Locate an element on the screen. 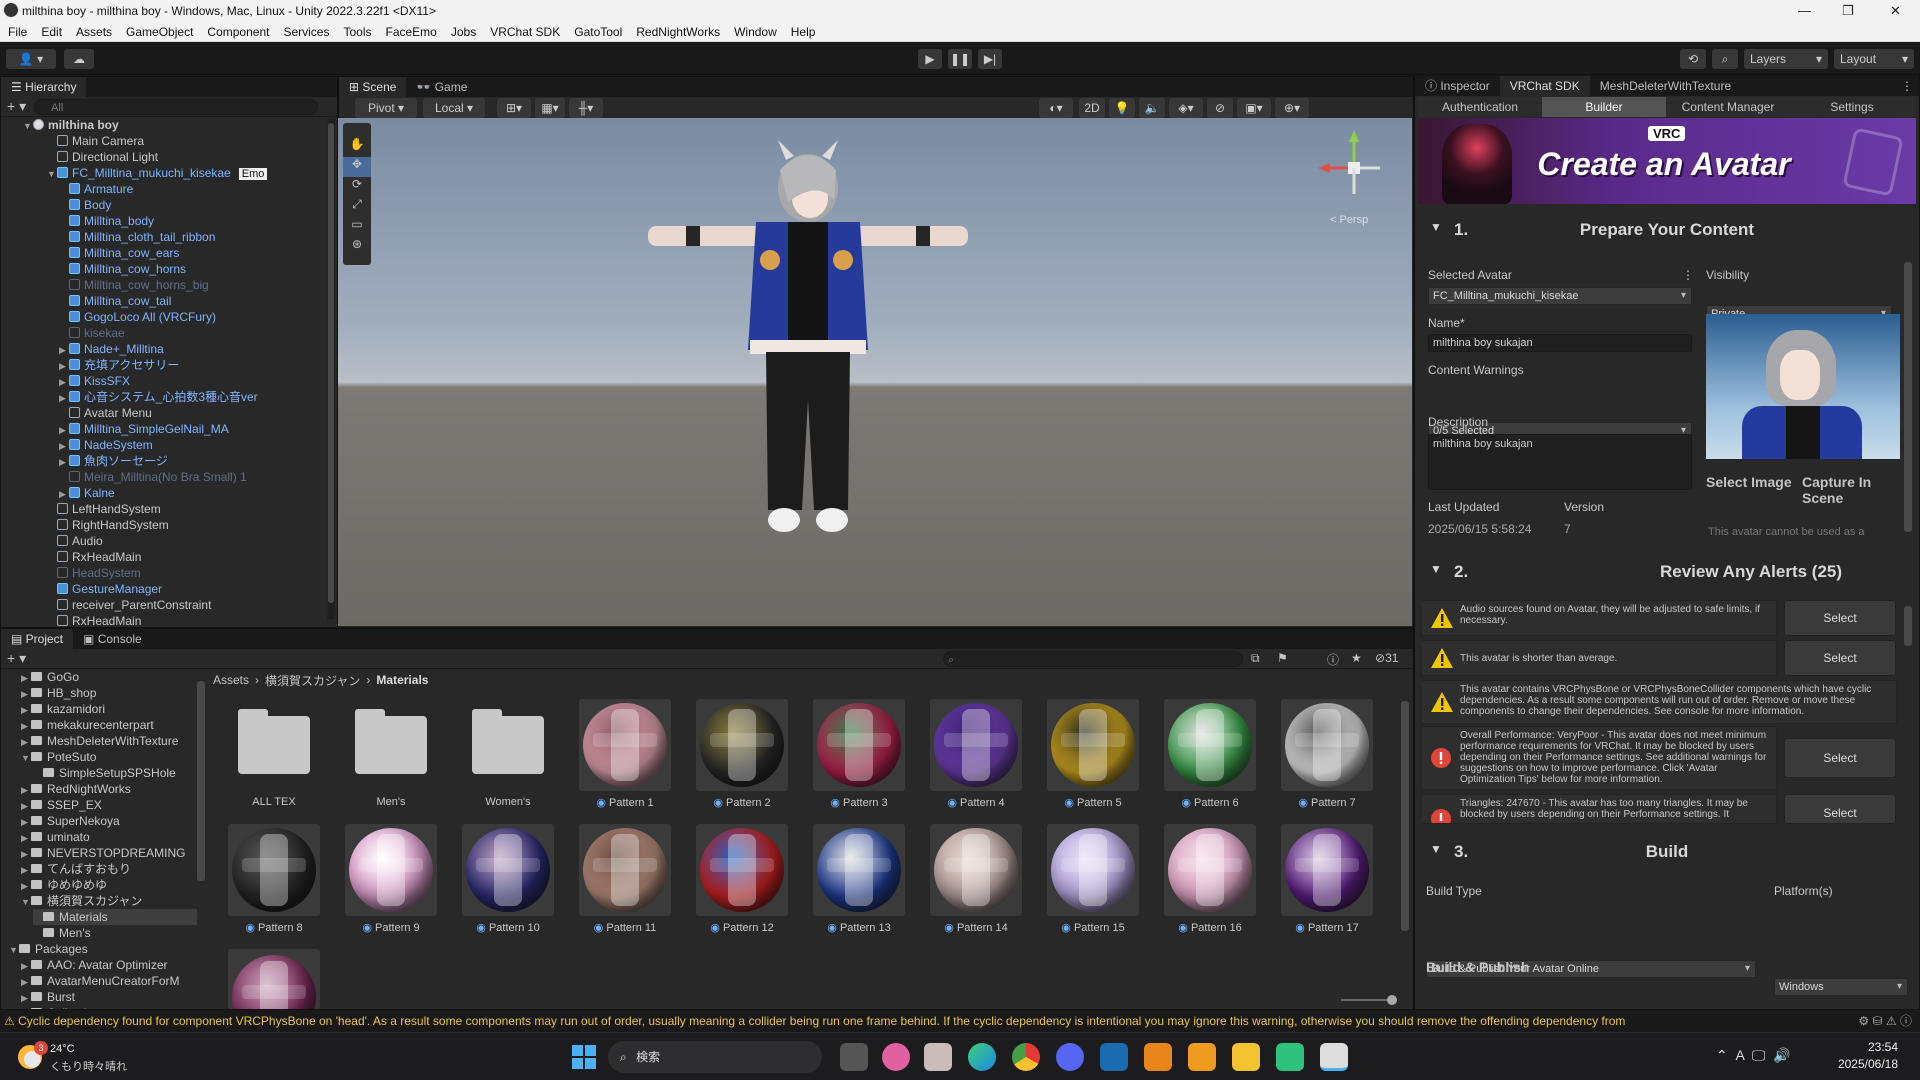 This screenshot has width=1920, height=1080. avatar-menu-icon: ⋮ is located at coordinates (1688, 275).